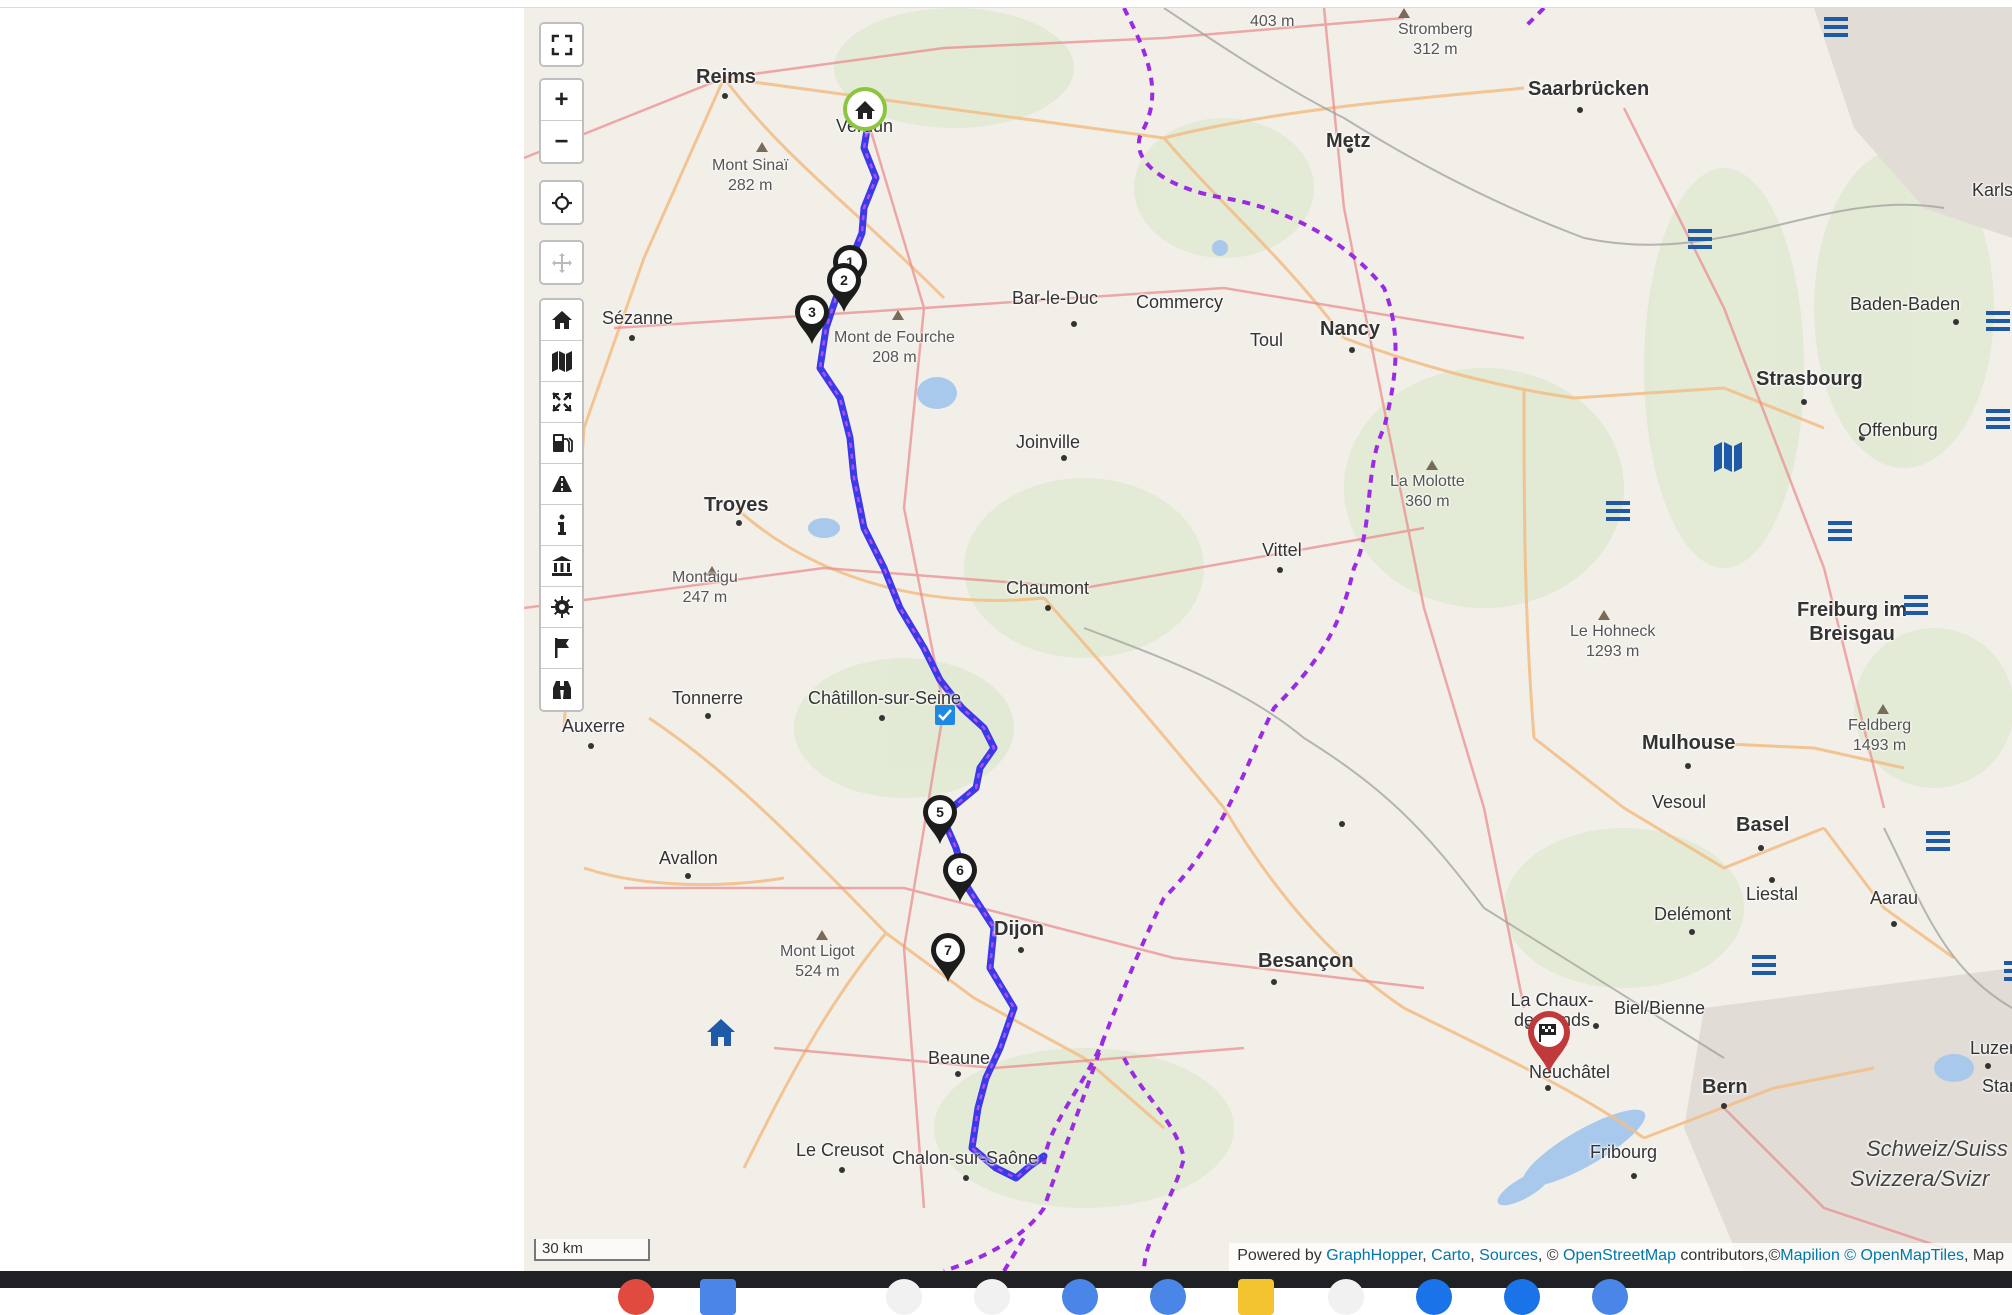  I want to click on expand-icon, so click(561, 402).